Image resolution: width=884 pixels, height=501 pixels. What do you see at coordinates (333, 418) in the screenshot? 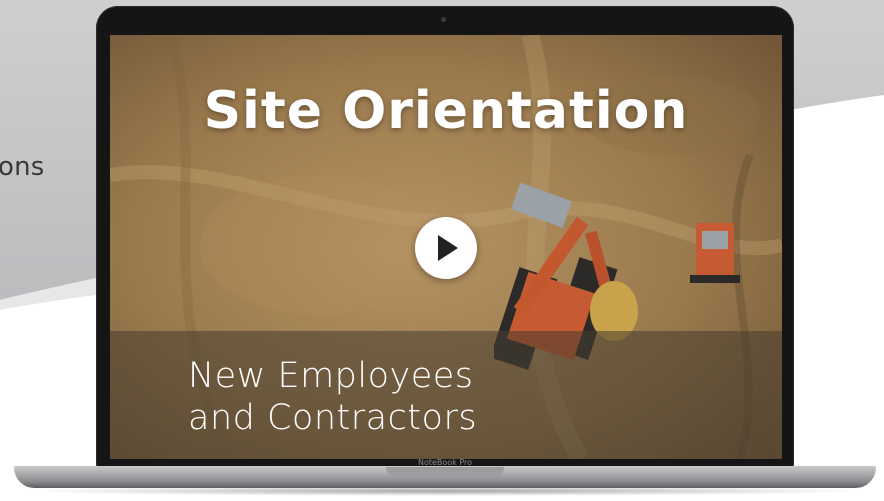
I see `subtitle-line-2: and Contractors` at bounding box center [333, 418].